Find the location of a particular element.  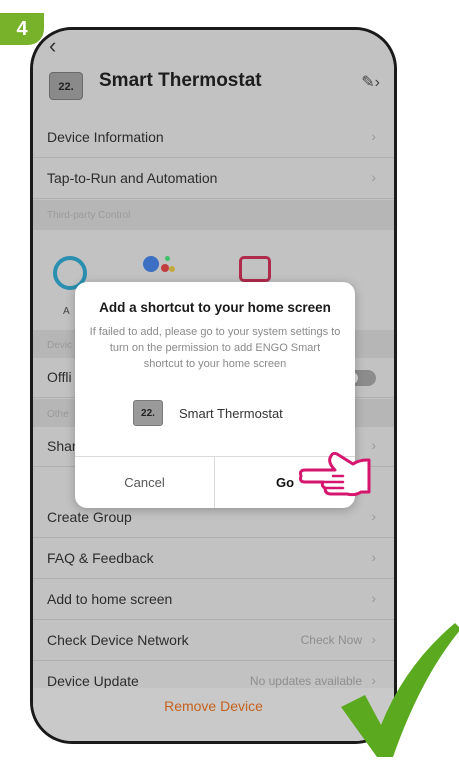

cancel-button: Cancel is located at coordinates (145, 482).